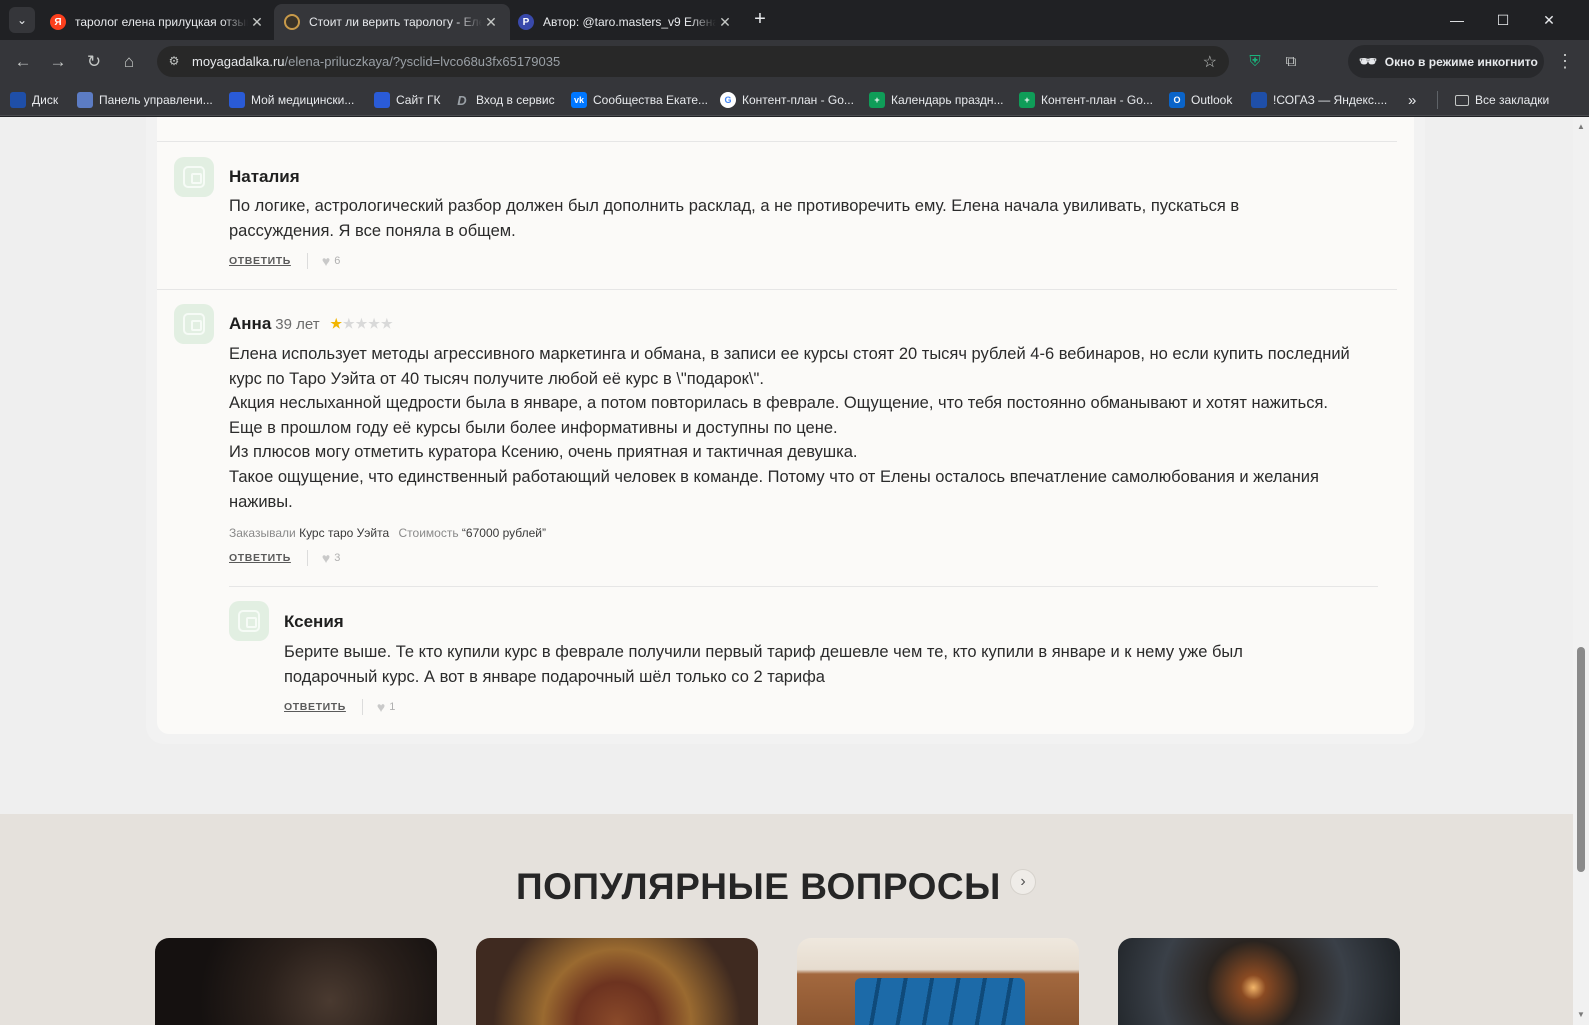 This screenshot has height=1025, width=1589. I want to click on more-bookmarks-button: », so click(1412, 100).